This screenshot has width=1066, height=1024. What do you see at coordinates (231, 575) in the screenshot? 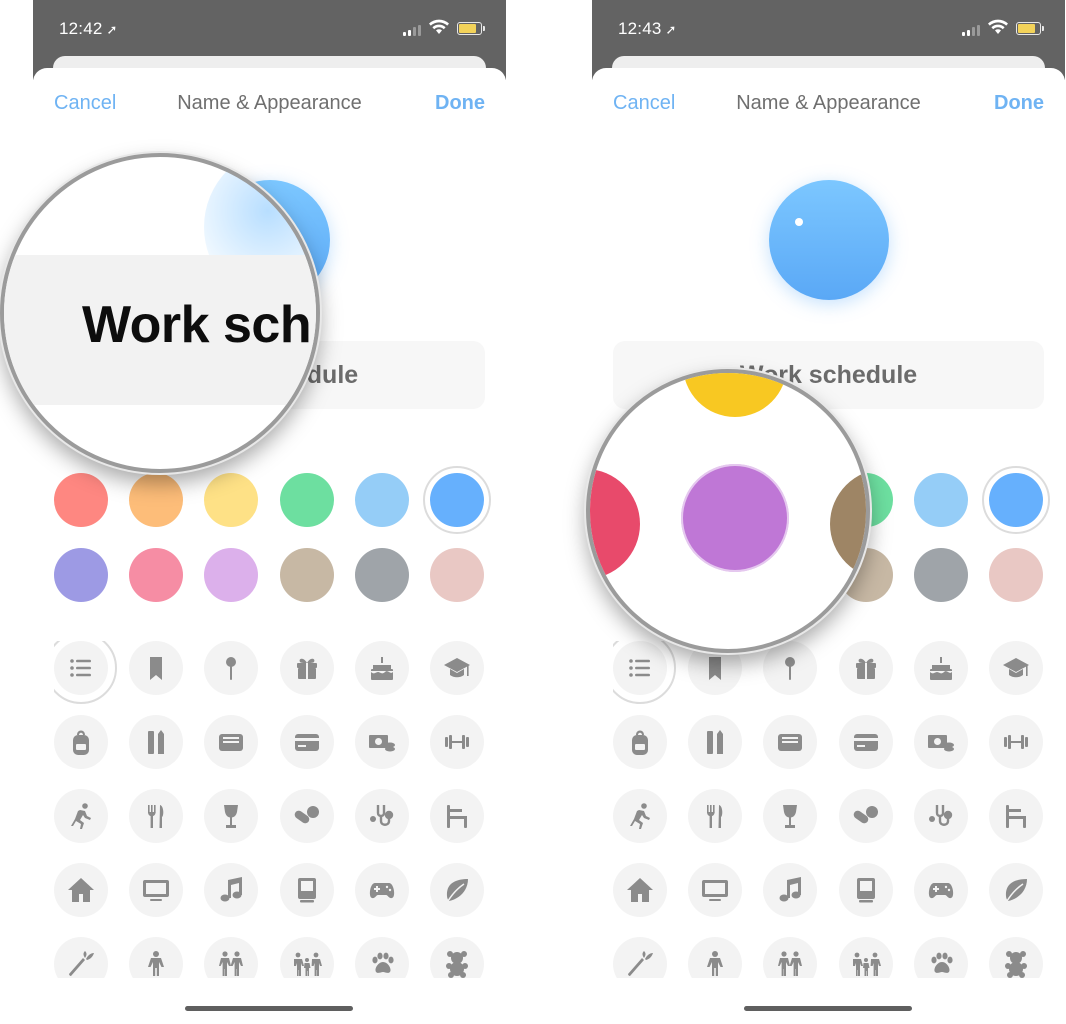
I see `color-swatch-purple` at bounding box center [231, 575].